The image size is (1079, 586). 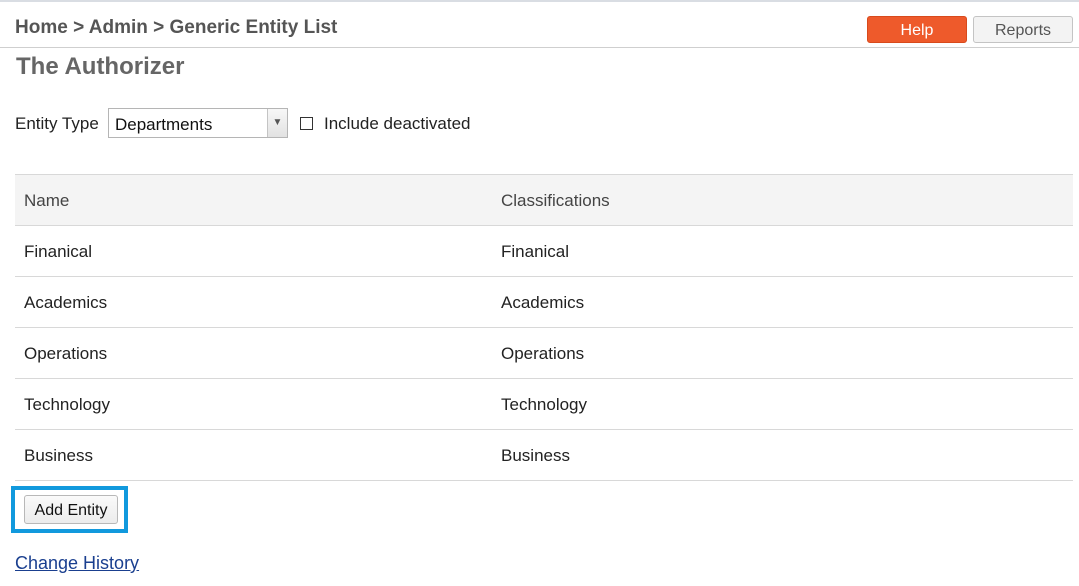 I want to click on cell-classification: Technology, so click(x=544, y=404).